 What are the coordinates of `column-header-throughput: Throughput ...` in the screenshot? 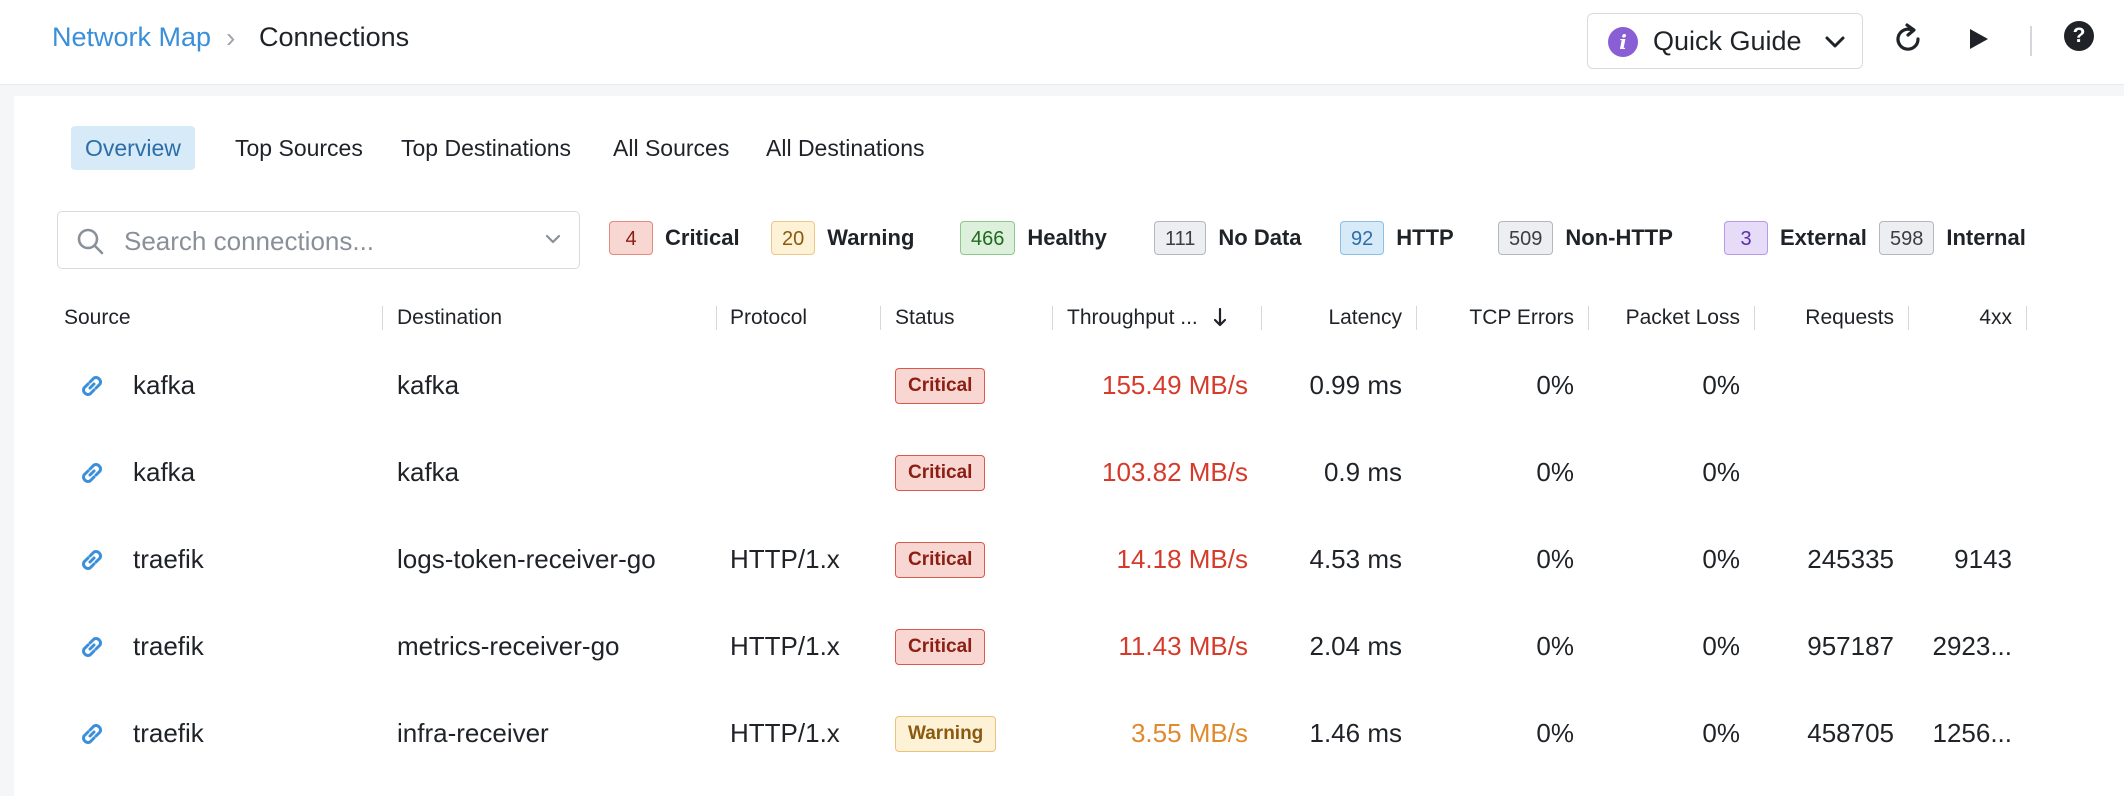 It's located at (1147, 318).